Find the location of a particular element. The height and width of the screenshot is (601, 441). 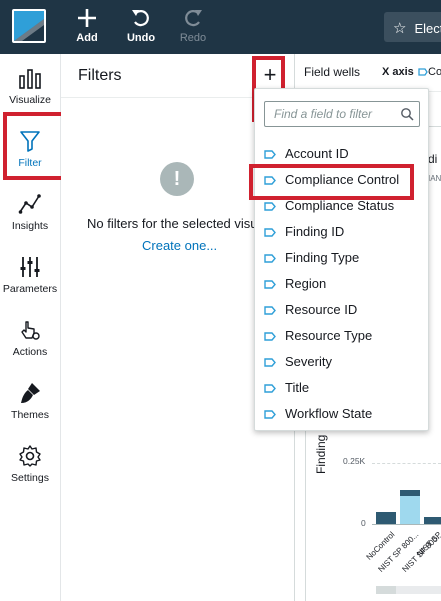

rail-label-parameters: Parameters is located at coordinates (30, 289).